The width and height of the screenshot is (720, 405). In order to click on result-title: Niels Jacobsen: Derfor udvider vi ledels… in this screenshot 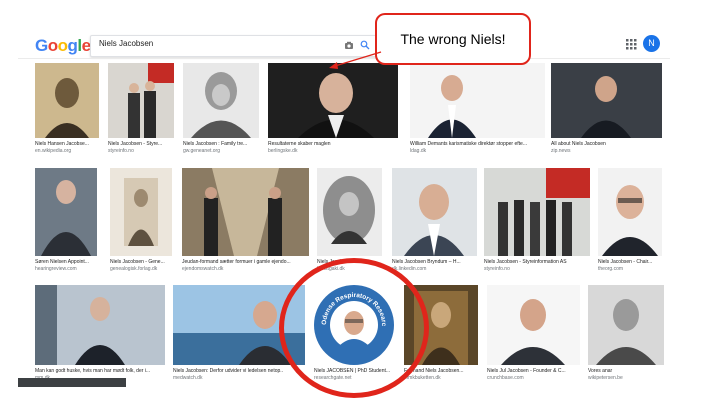, I will do `click(228, 371)`.